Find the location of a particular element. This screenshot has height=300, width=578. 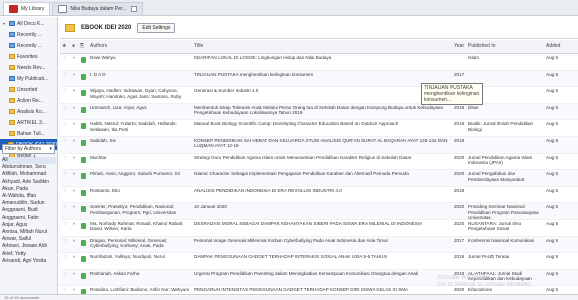

sidebar-item-unsorted: Unsorted is located at coordinates (28, 89).